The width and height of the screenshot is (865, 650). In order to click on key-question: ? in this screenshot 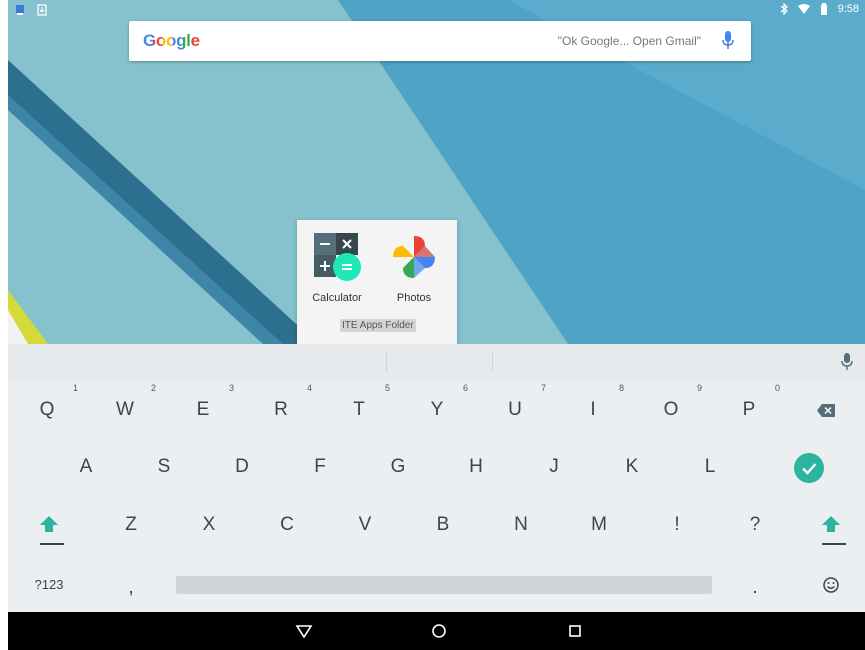, I will do `click(755, 525)`.